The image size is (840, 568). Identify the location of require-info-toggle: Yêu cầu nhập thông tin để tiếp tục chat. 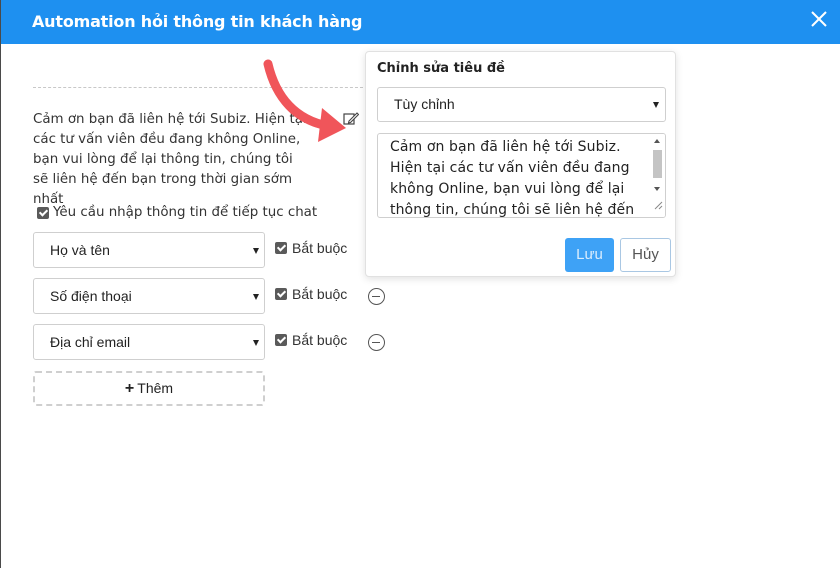
(177, 212).